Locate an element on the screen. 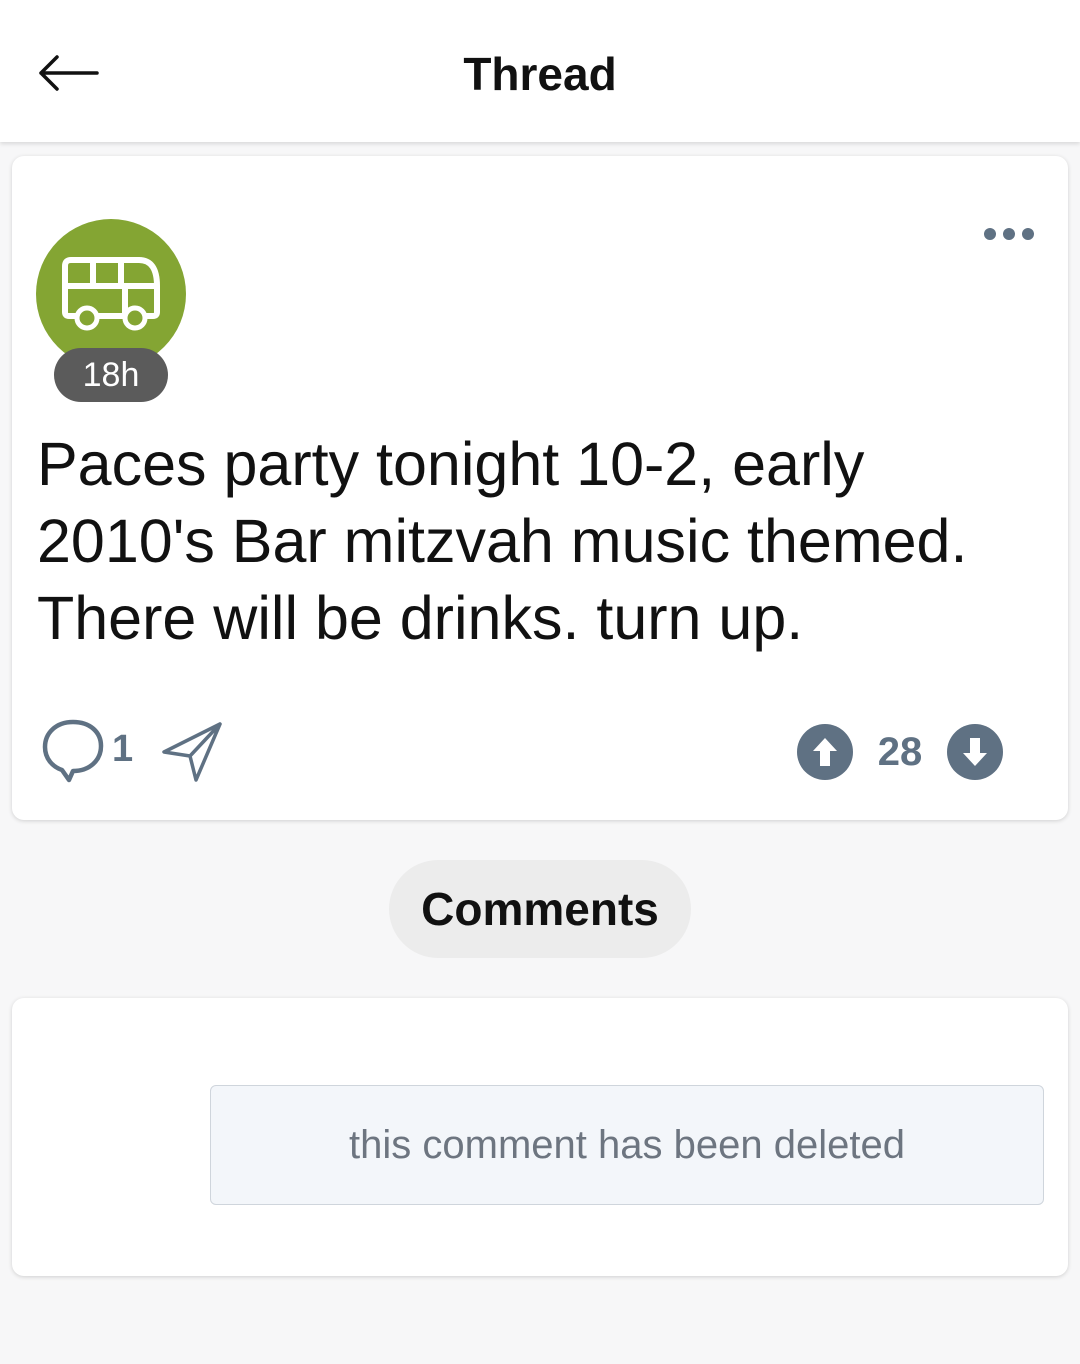 This screenshot has width=1080, height=1364. bus-icon is located at coordinates (111, 294).